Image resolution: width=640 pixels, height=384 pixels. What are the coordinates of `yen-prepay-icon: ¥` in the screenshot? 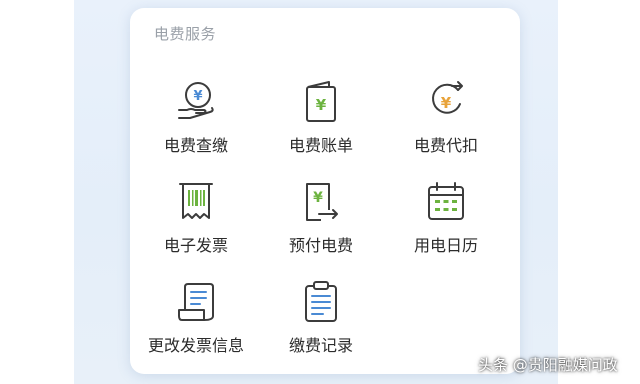 It's located at (321, 202).